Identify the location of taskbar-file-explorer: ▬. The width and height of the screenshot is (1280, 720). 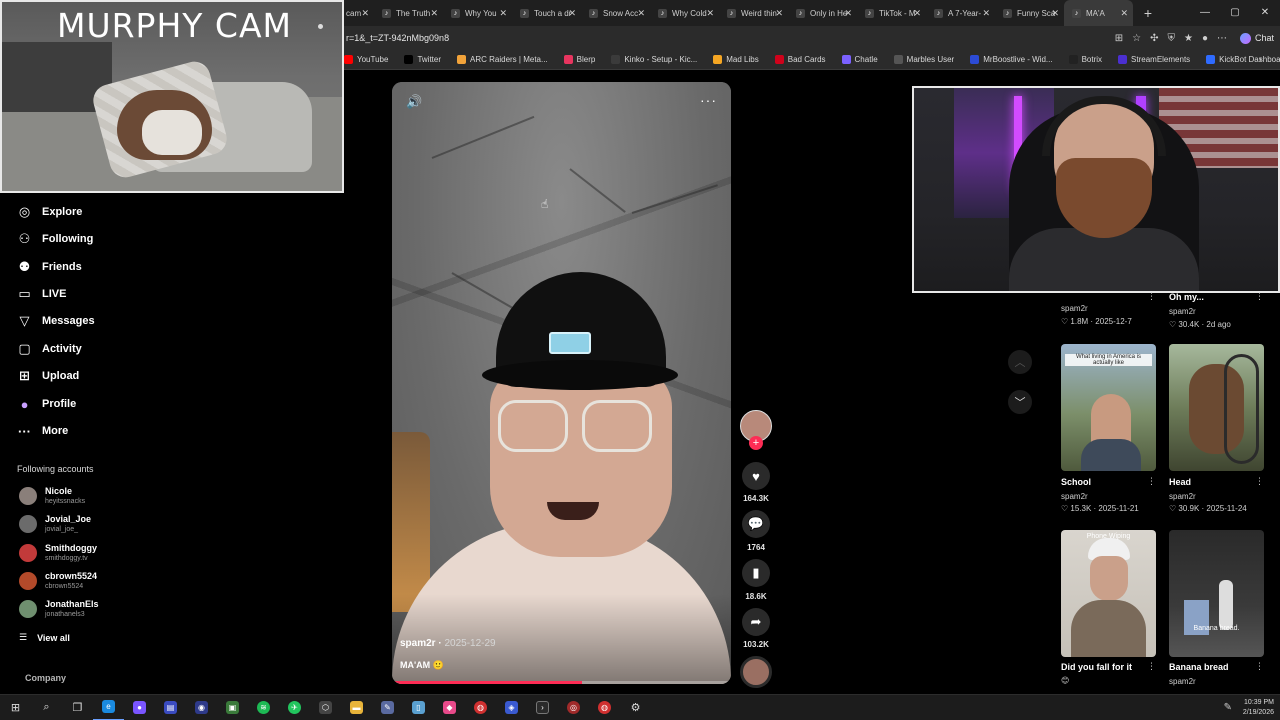
(356, 707).